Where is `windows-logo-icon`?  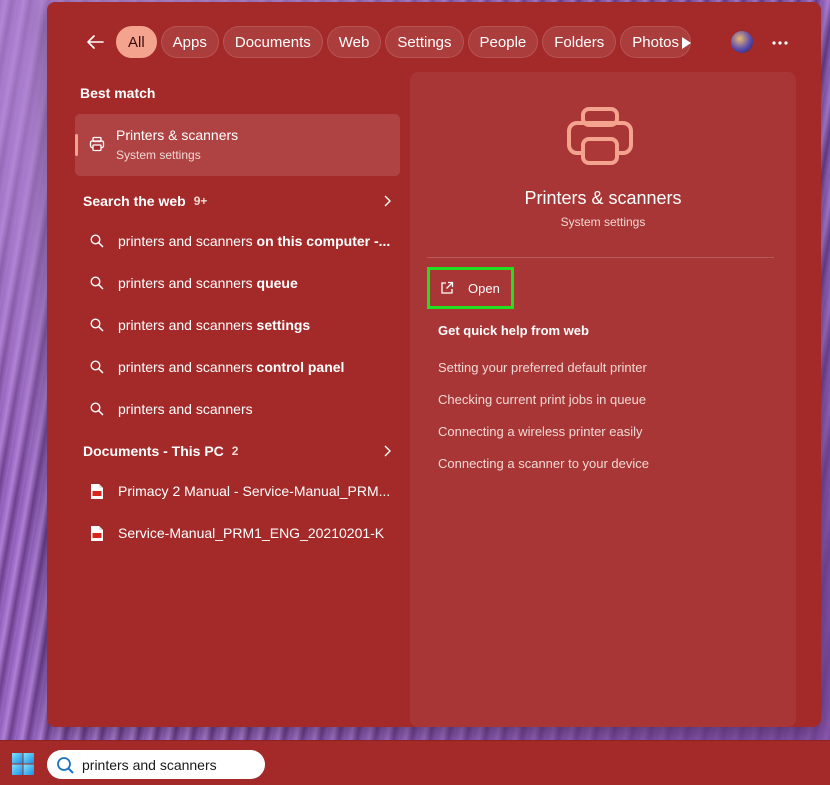 windows-logo-icon is located at coordinates (23, 764).